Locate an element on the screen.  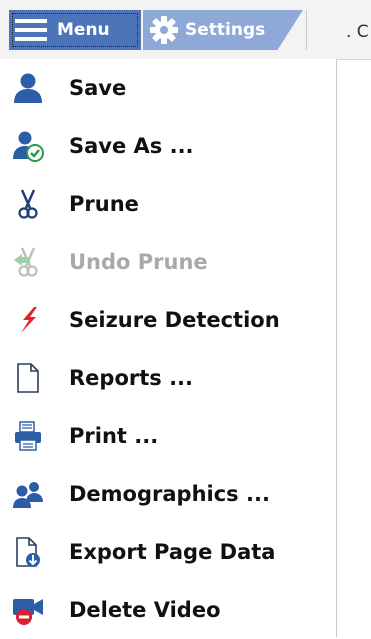
menu-item-export-page-data: Export Page Data is located at coordinates (168, 552).